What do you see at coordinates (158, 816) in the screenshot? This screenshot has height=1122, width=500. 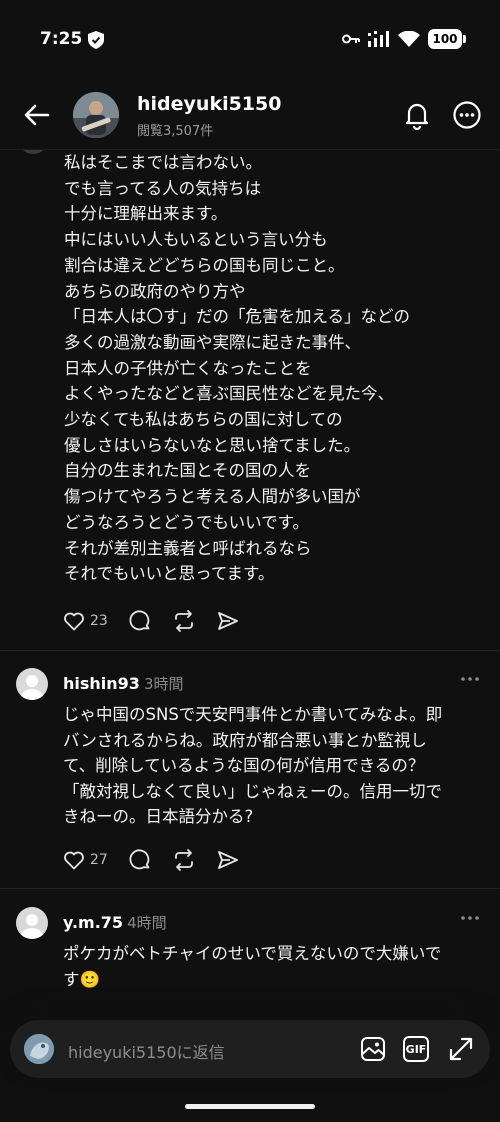 I see `comment-line: きねーの。日本語分かる?` at bounding box center [158, 816].